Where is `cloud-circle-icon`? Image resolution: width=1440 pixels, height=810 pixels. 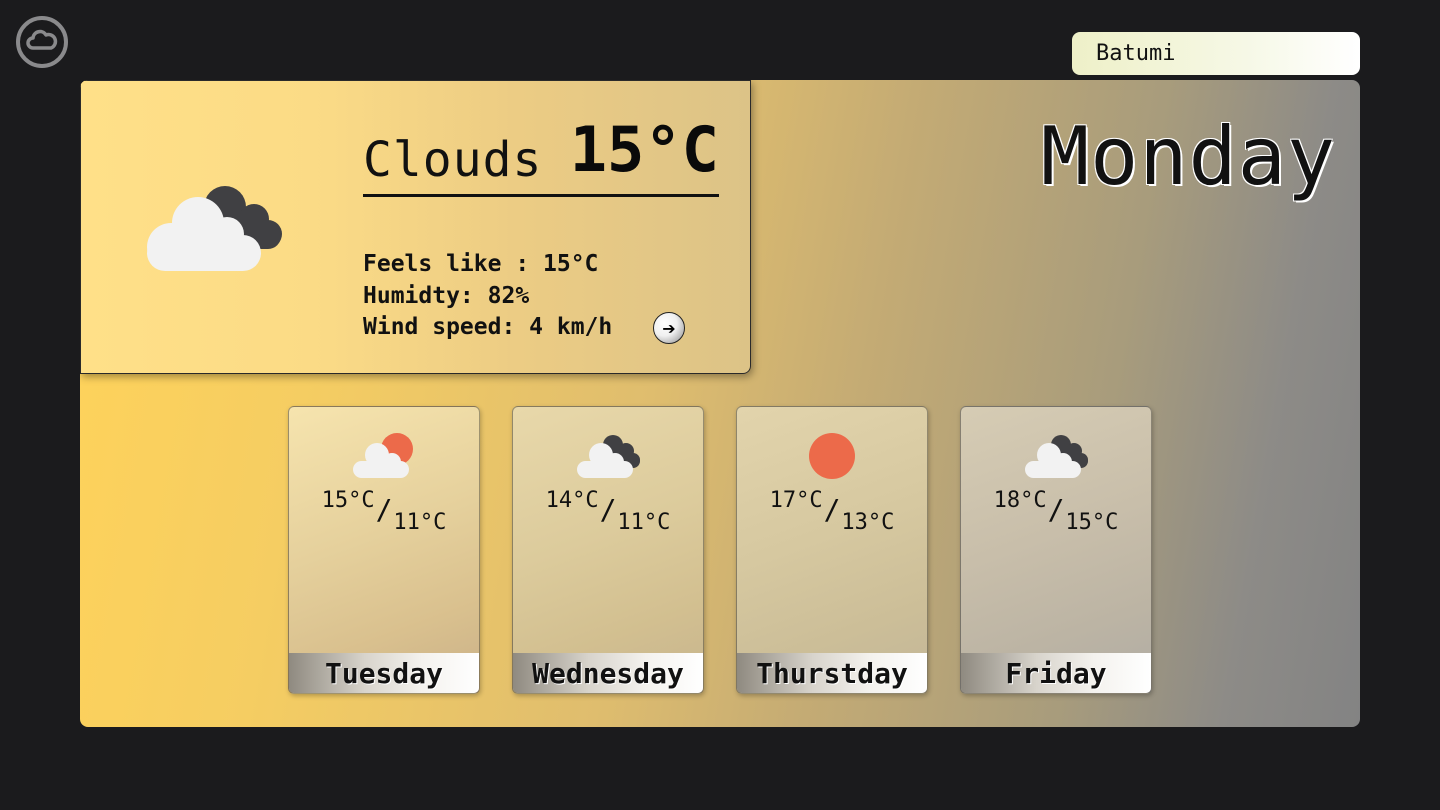
cloud-circle-icon is located at coordinates (42, 42).